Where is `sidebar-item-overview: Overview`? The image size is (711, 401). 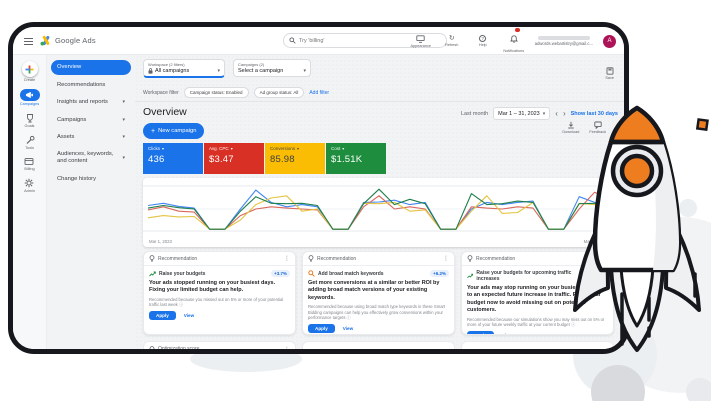
sidebar-item-overview: Overview is located at coordinates (91, 68).